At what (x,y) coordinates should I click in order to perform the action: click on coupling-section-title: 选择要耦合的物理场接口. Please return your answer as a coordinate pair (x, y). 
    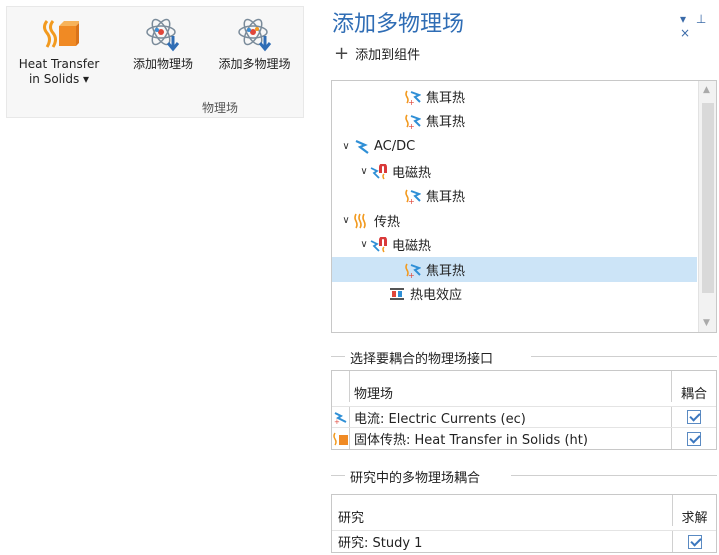
    Looking at the image, I should click on (422, 357).